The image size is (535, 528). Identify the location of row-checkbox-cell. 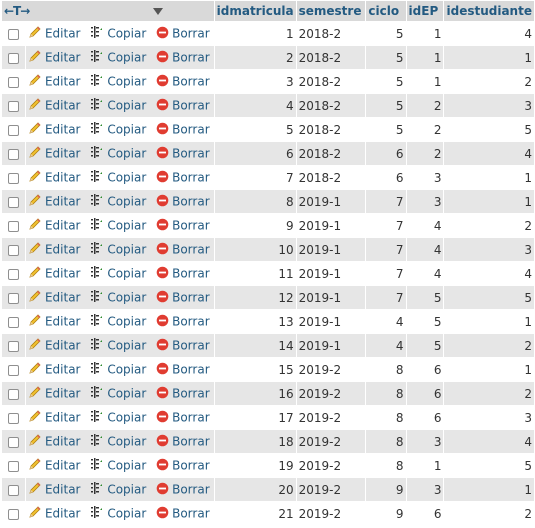
(13, 321).